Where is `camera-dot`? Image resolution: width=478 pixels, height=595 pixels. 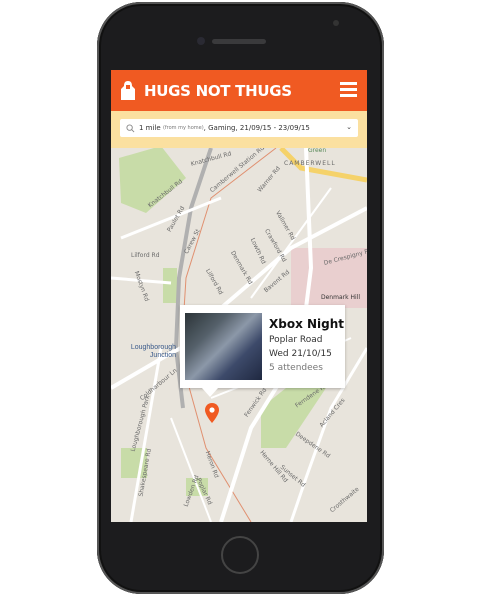
camera-dot is located at coordinates (336, 23).